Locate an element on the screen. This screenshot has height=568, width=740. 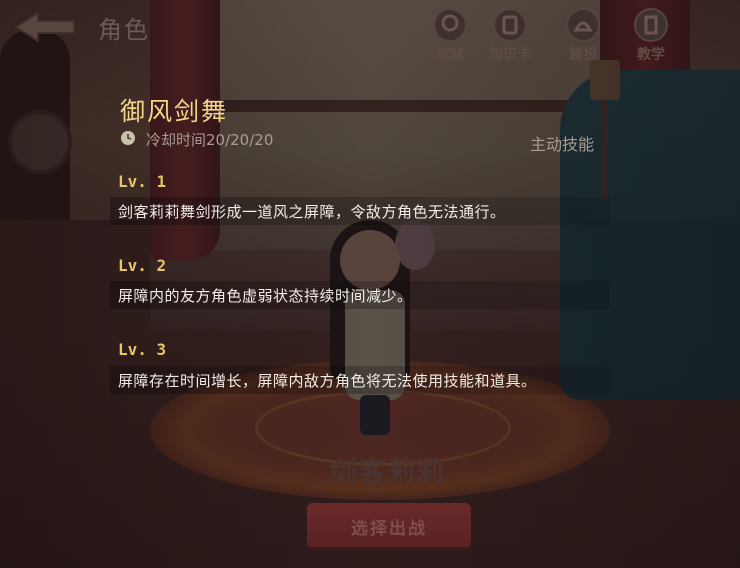
back-arrow-icon is located at coordinates (44, 27).